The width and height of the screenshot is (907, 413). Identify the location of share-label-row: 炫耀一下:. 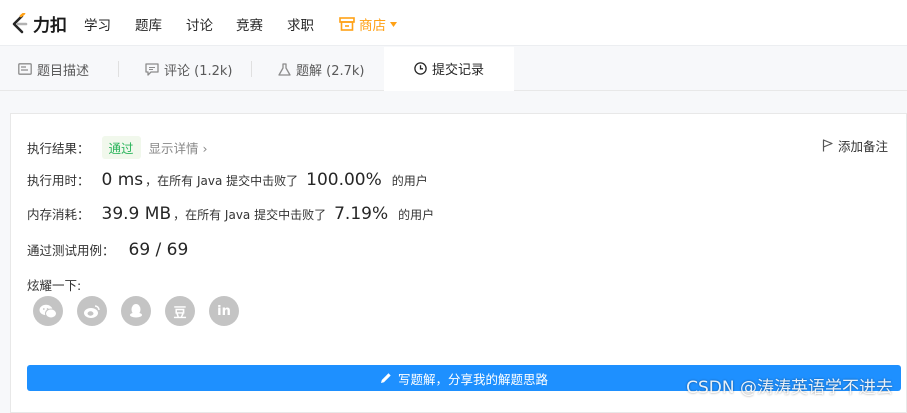
(54, 284).